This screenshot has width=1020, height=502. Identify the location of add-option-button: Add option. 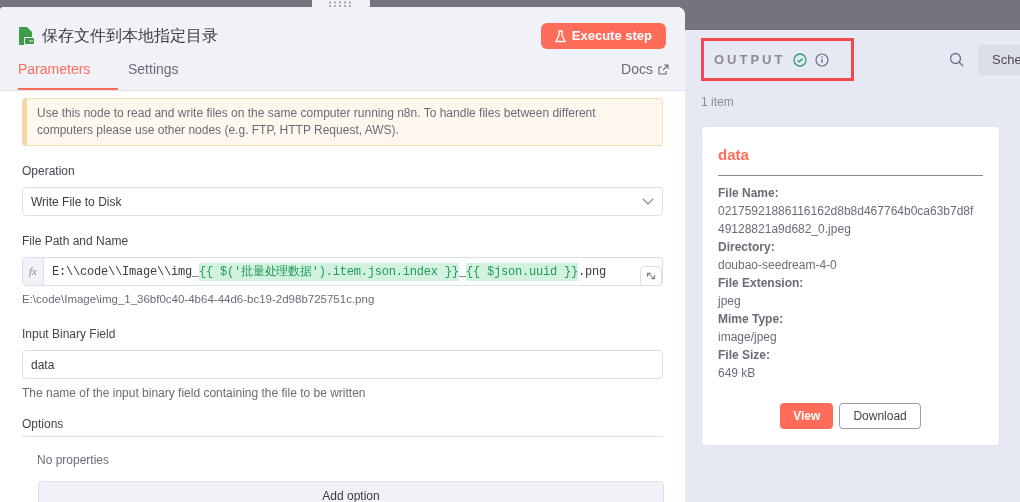
(351, 491).